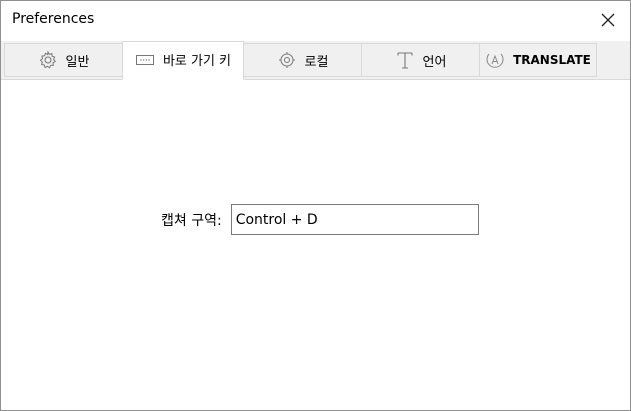 The image size is (631, 411). I want to click on tab-translate: TRANSLATE, so click(538, 60).